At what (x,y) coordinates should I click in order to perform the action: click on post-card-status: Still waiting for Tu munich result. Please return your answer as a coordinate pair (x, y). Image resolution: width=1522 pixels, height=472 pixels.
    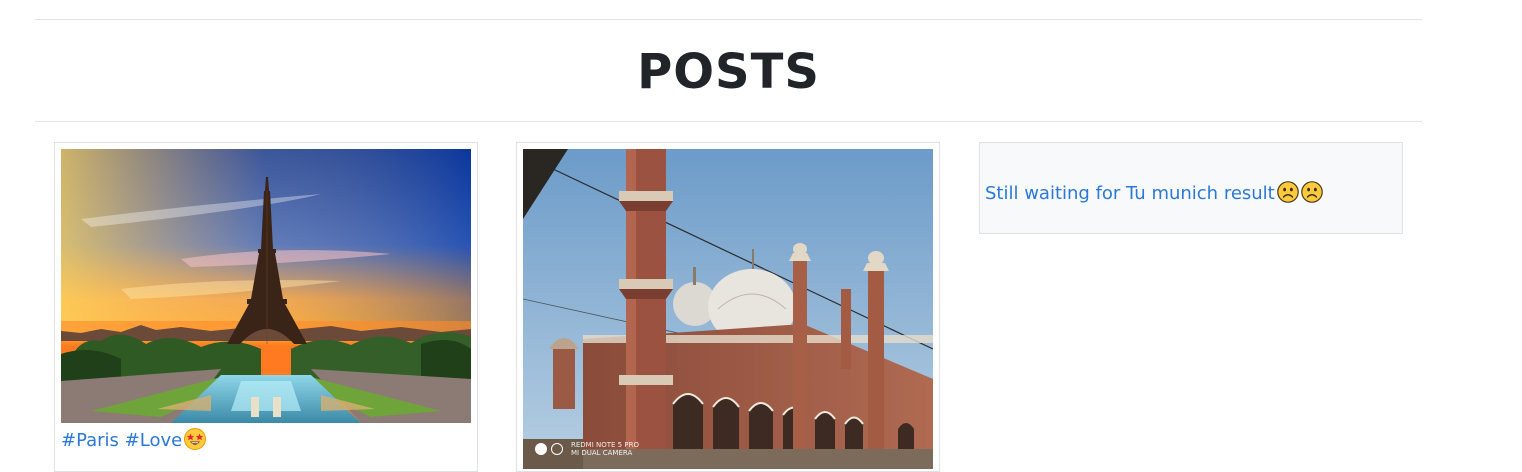
    Looking at the image, I should click on (1191, 188).